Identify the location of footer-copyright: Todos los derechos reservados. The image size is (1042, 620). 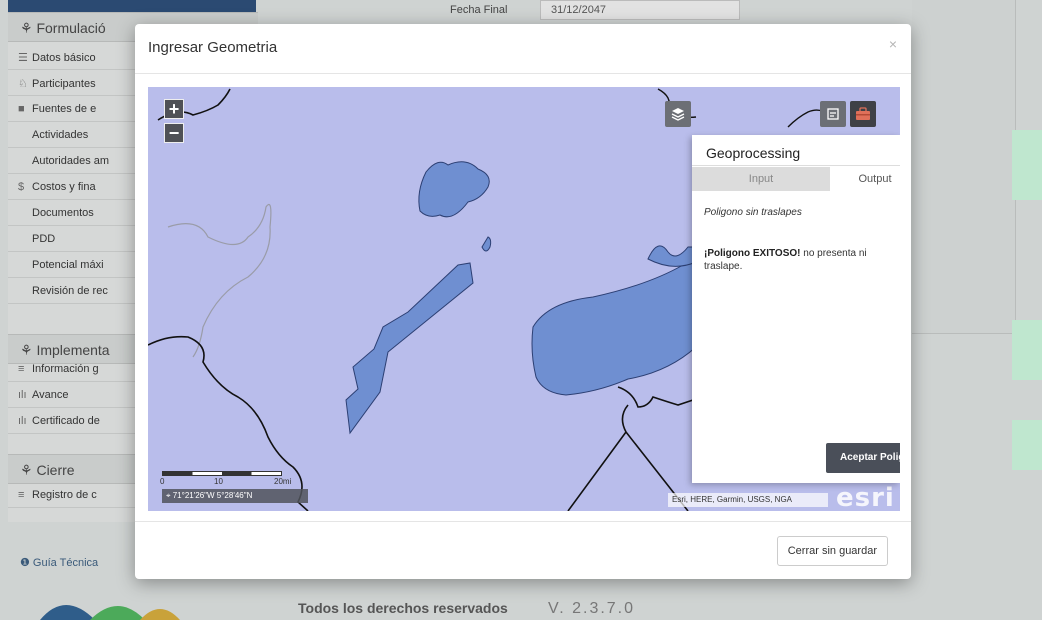
(403, 608).